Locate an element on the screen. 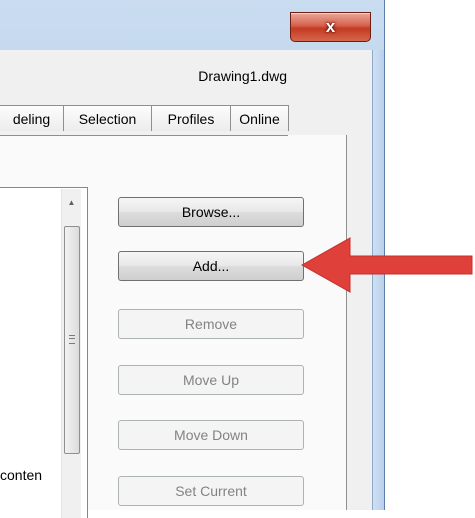  list-item: conten is located at coordinates (34, 475).